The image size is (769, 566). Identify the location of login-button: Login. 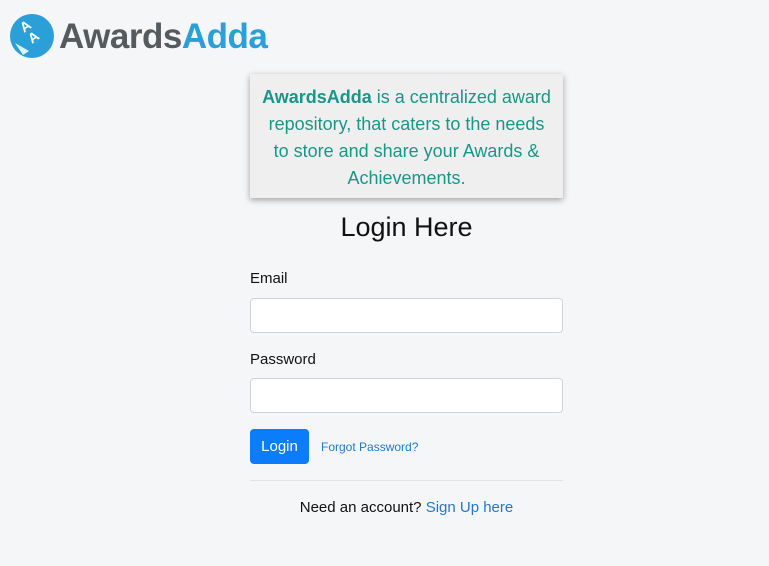
(279, 446).